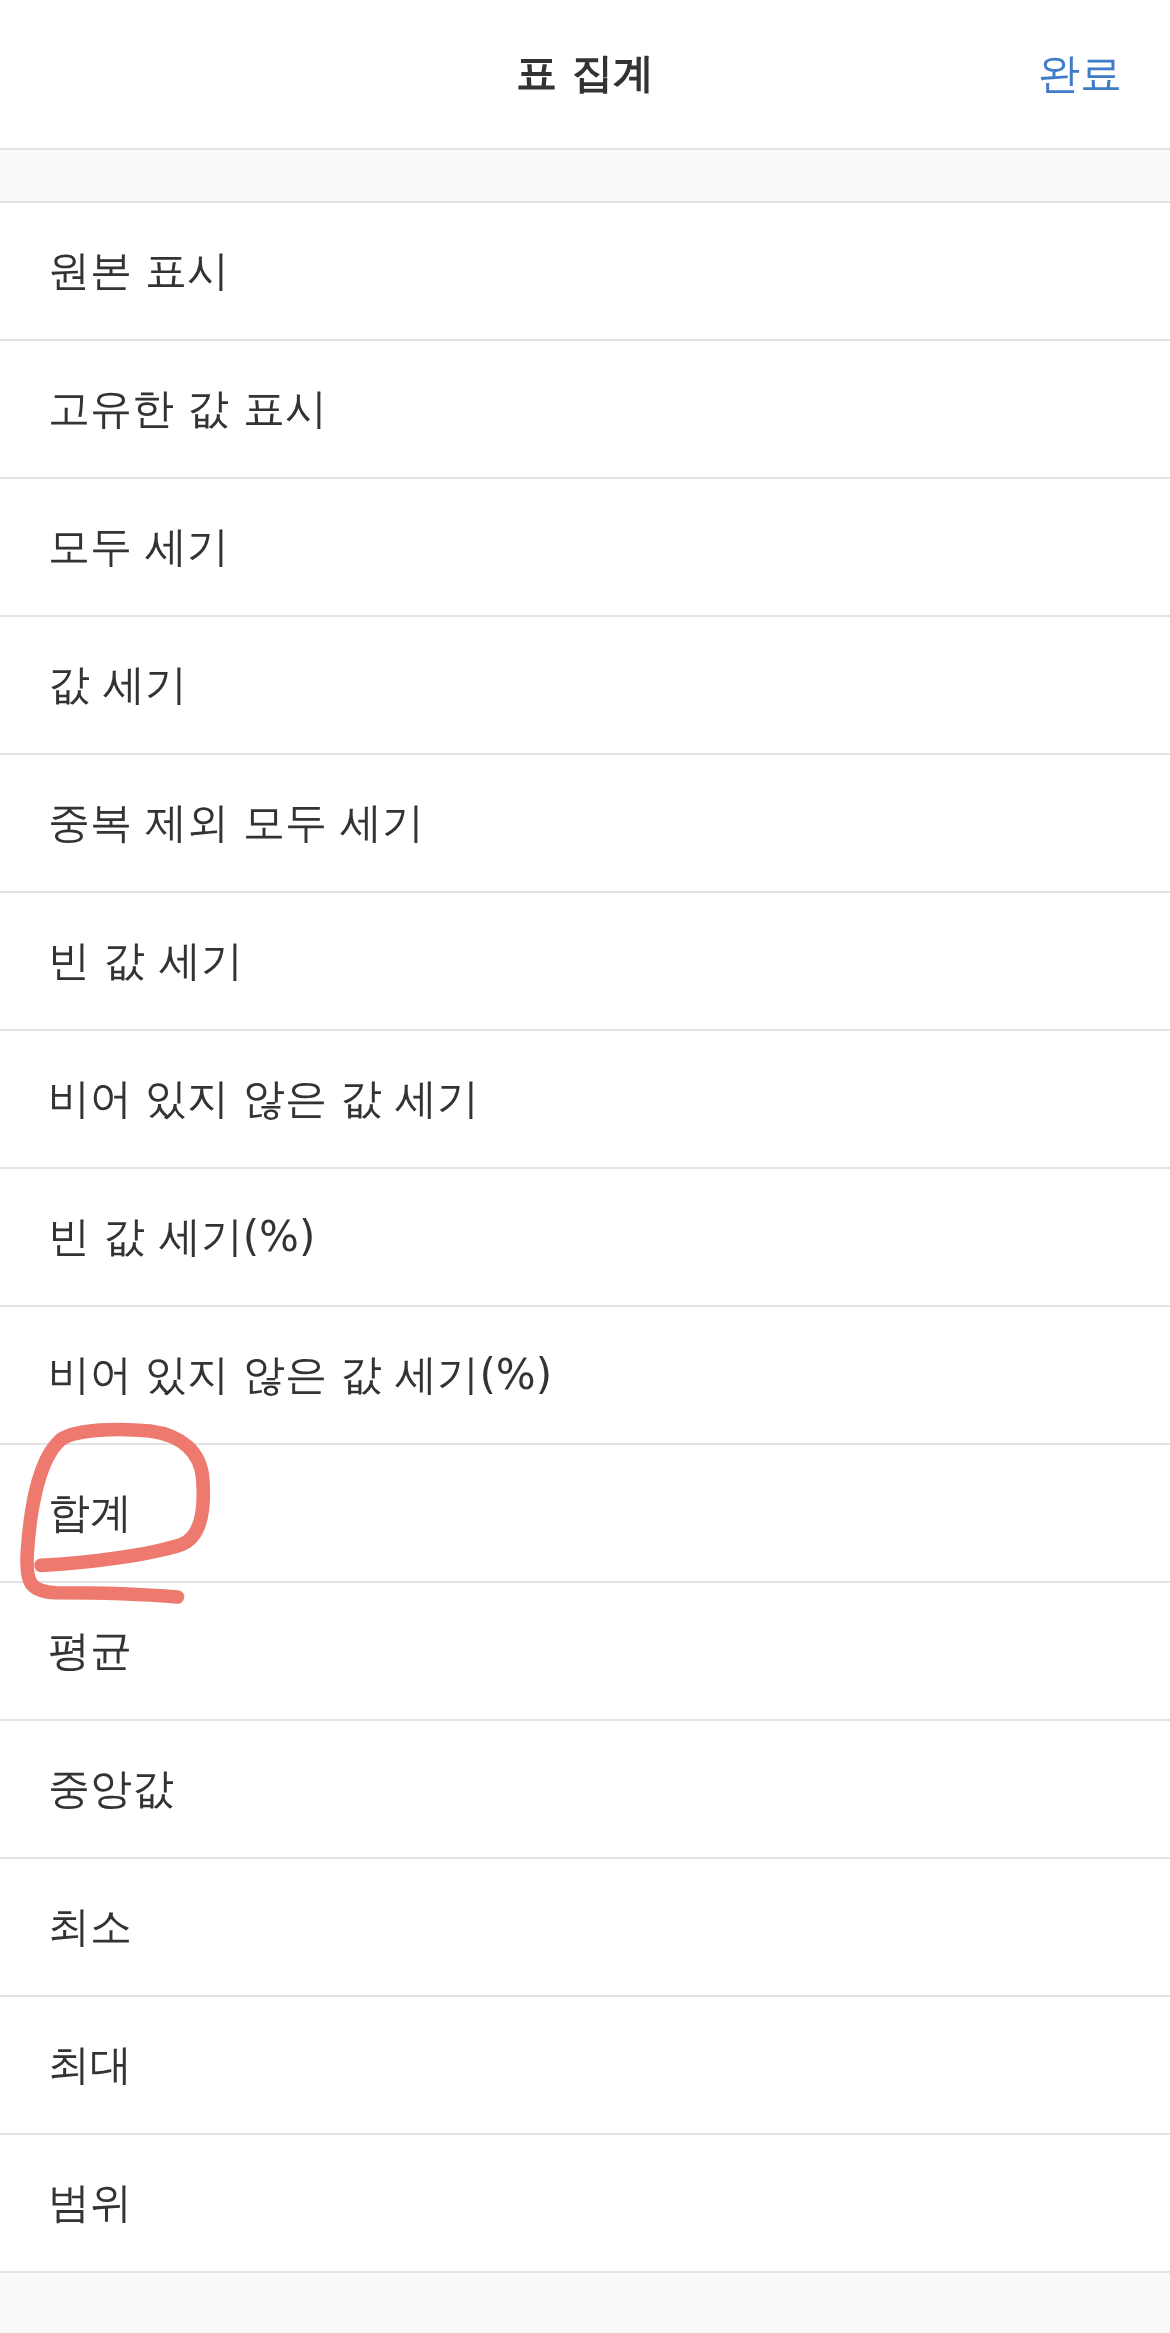 The height and width of the screenshot is (2333, 1170). I want to click on screen-title: 표 집계, so click(585, 74).